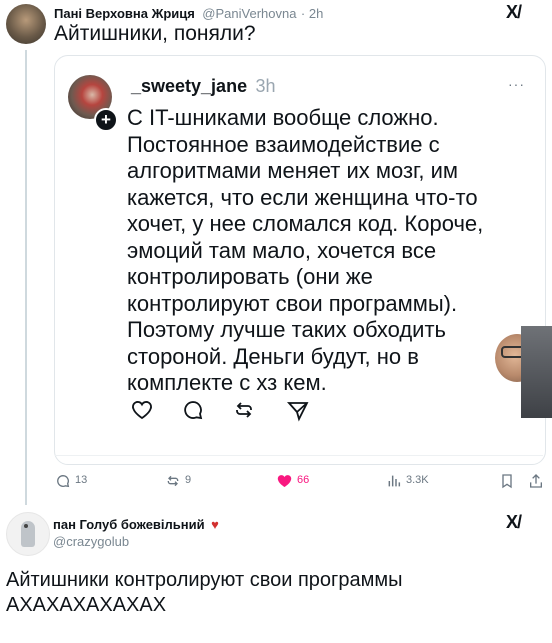 Image resolution: width=552 pixels, height=643 pixels. Describe the element at coordinates (312, 13) in the screenshot. I see `top-post-time: · 2h` at that location.